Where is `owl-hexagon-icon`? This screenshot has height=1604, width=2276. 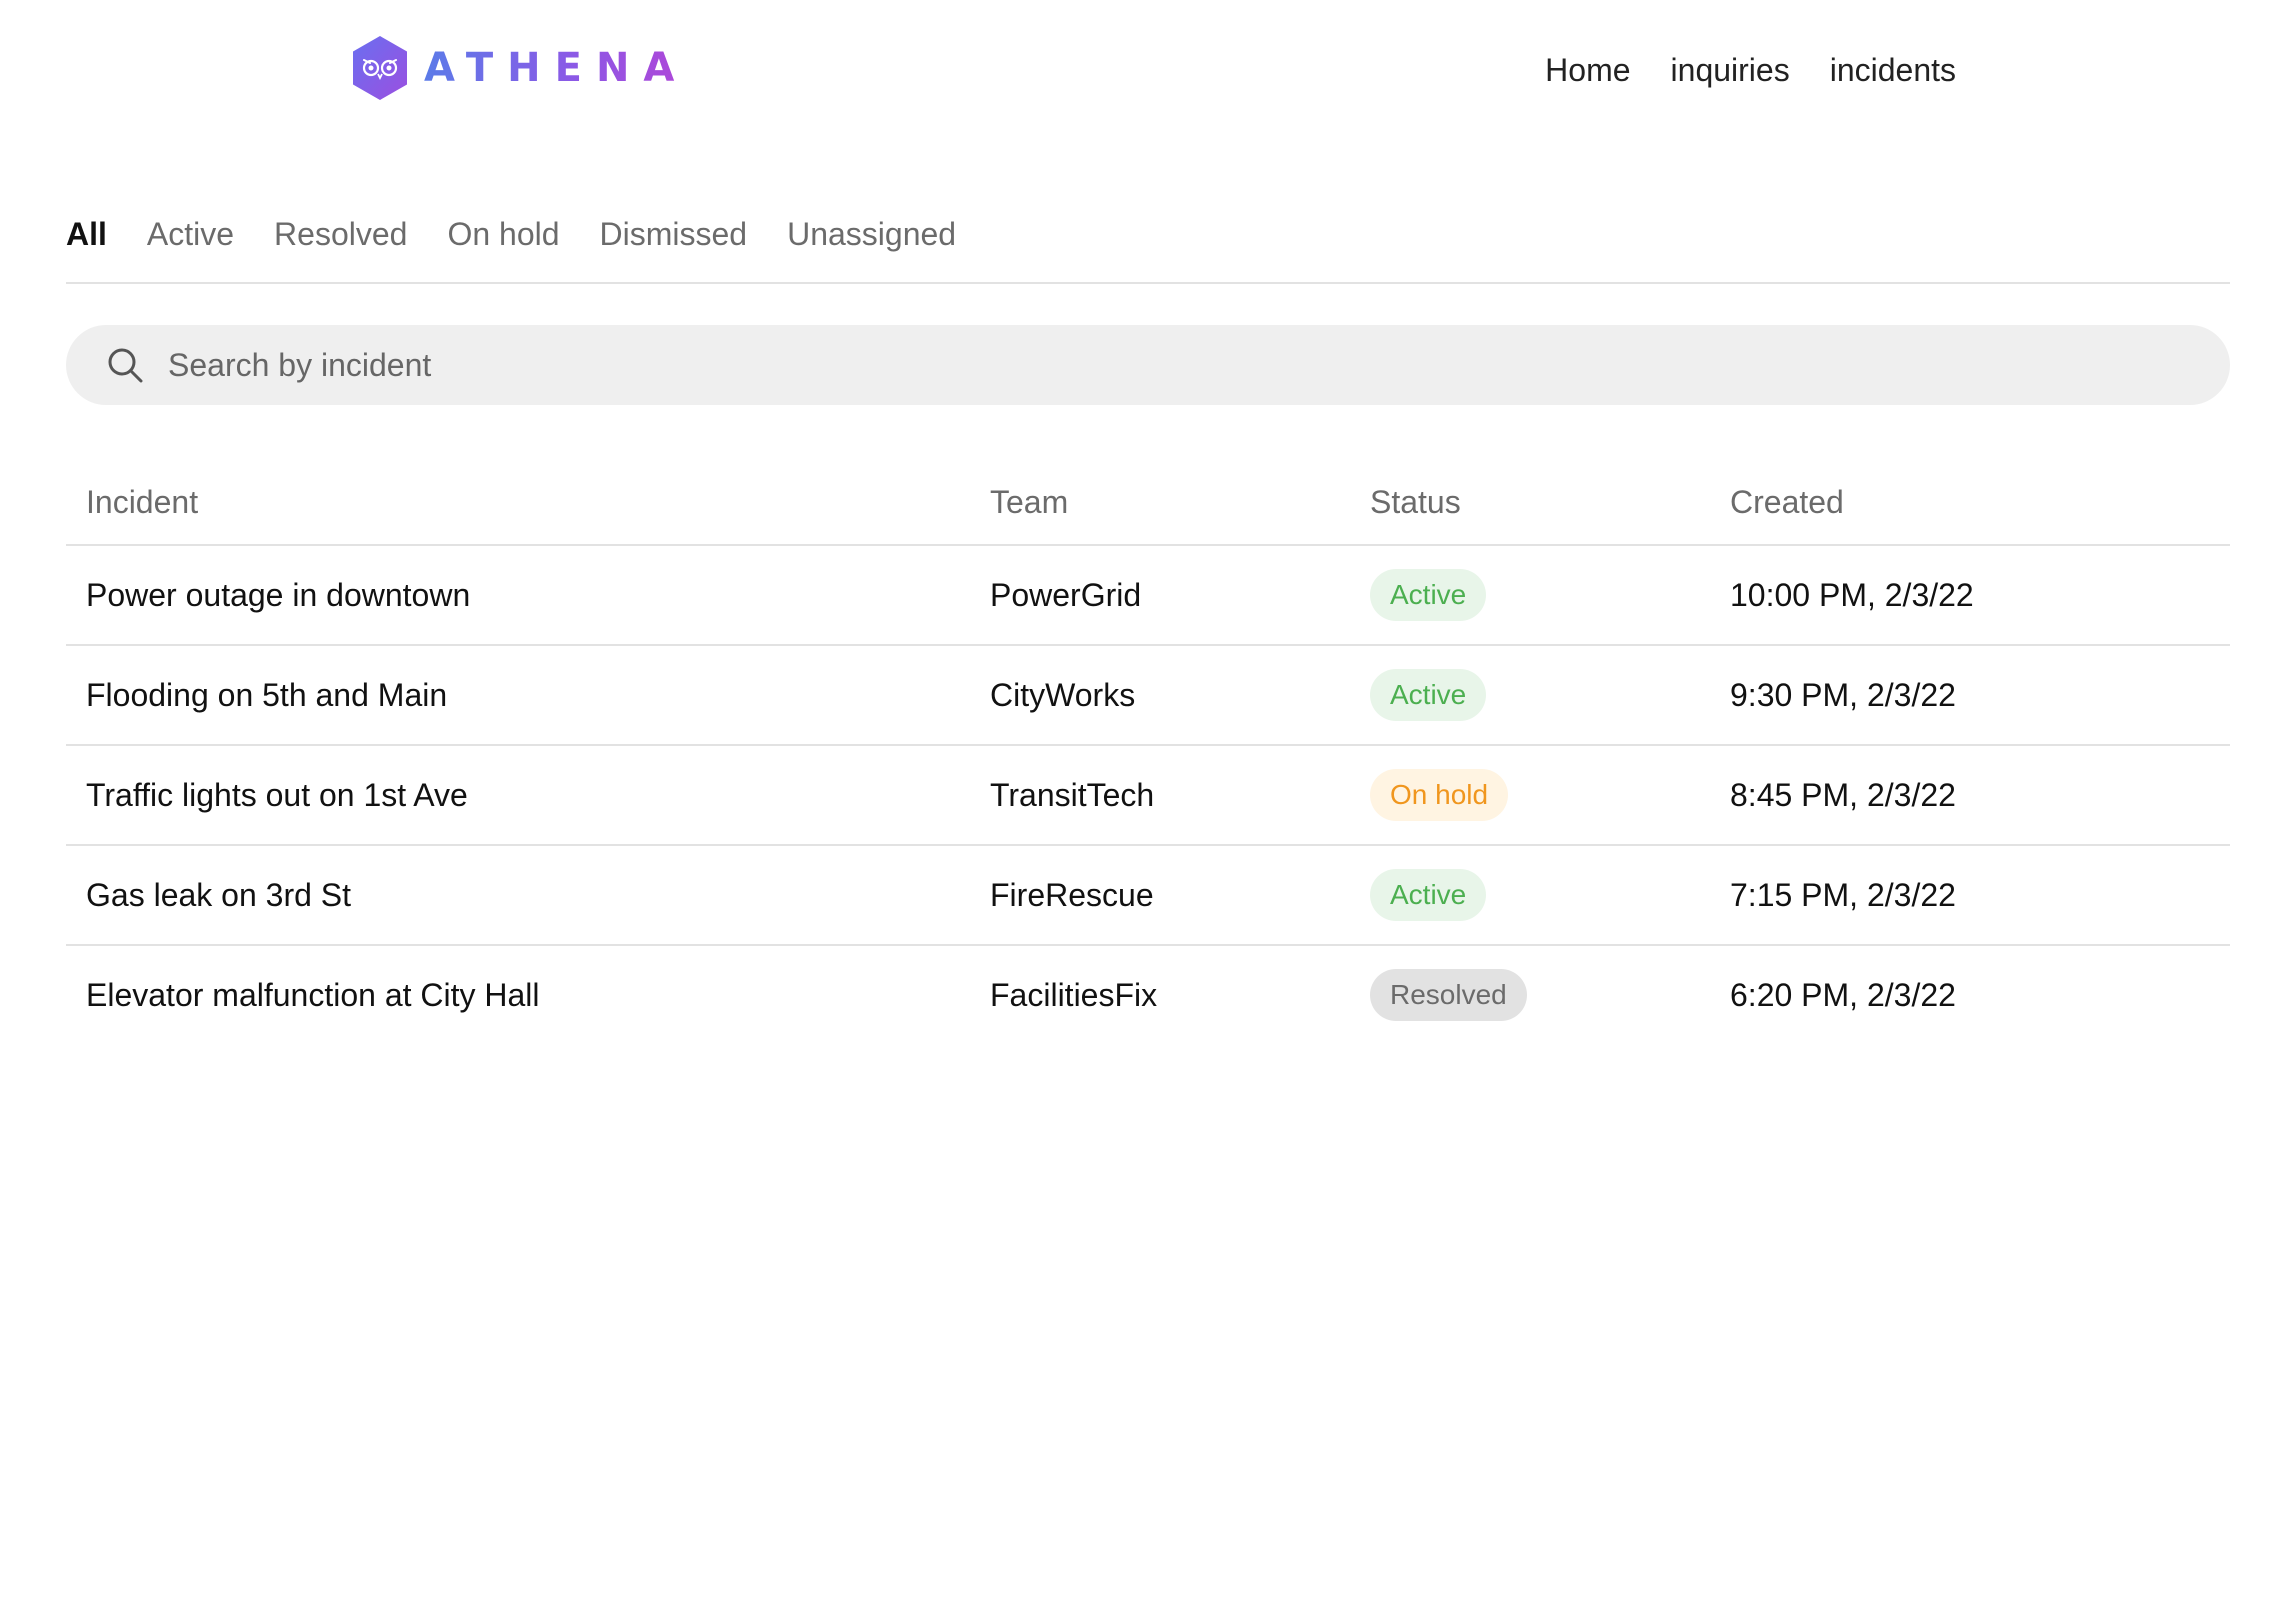
owl-hexagon-icon is located at coordinates (380, 68).